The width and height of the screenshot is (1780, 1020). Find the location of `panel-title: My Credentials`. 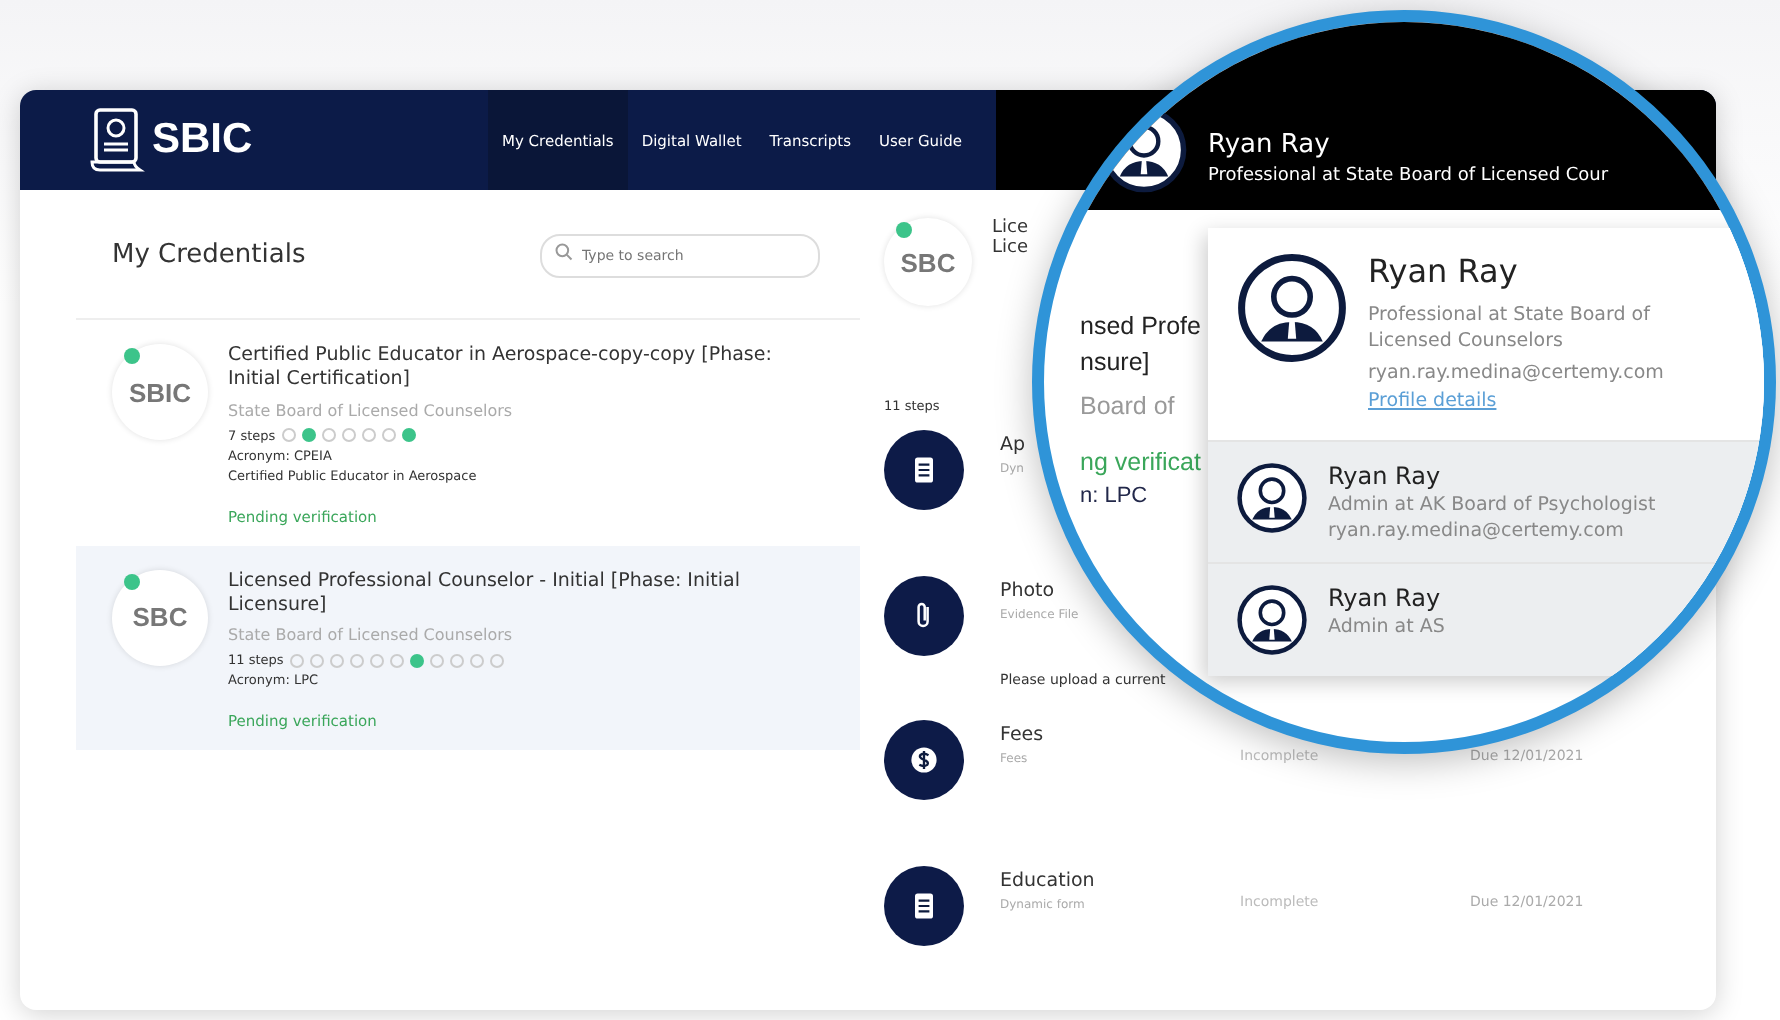

panel-title: My Credentials is located at coordinates (209, 254).